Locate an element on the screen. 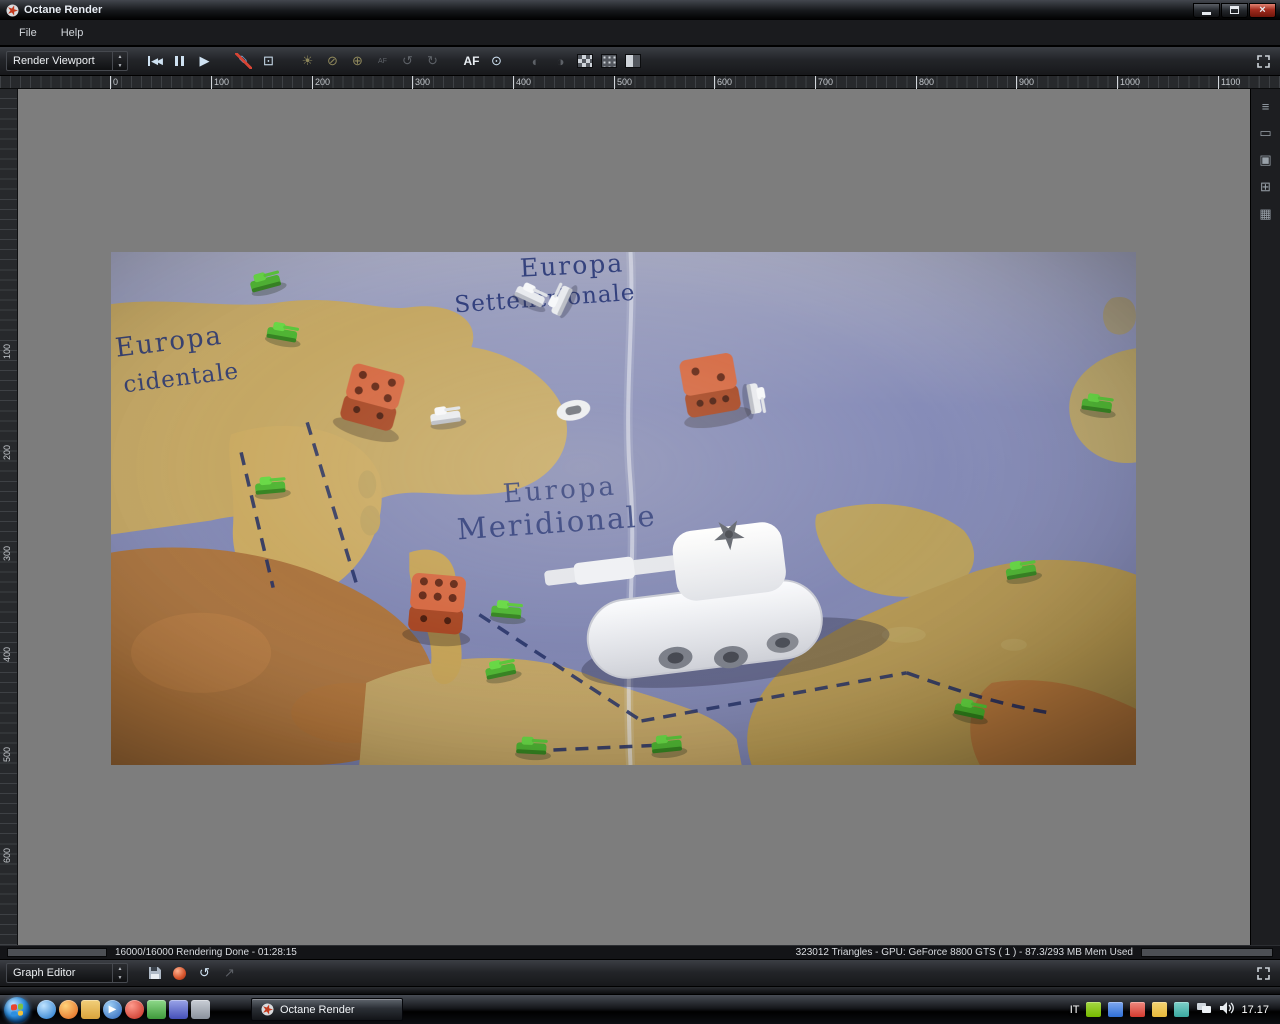 The image size is (1280, 1024). ruler-v-label: 500 is located at coordinates (7, 755).